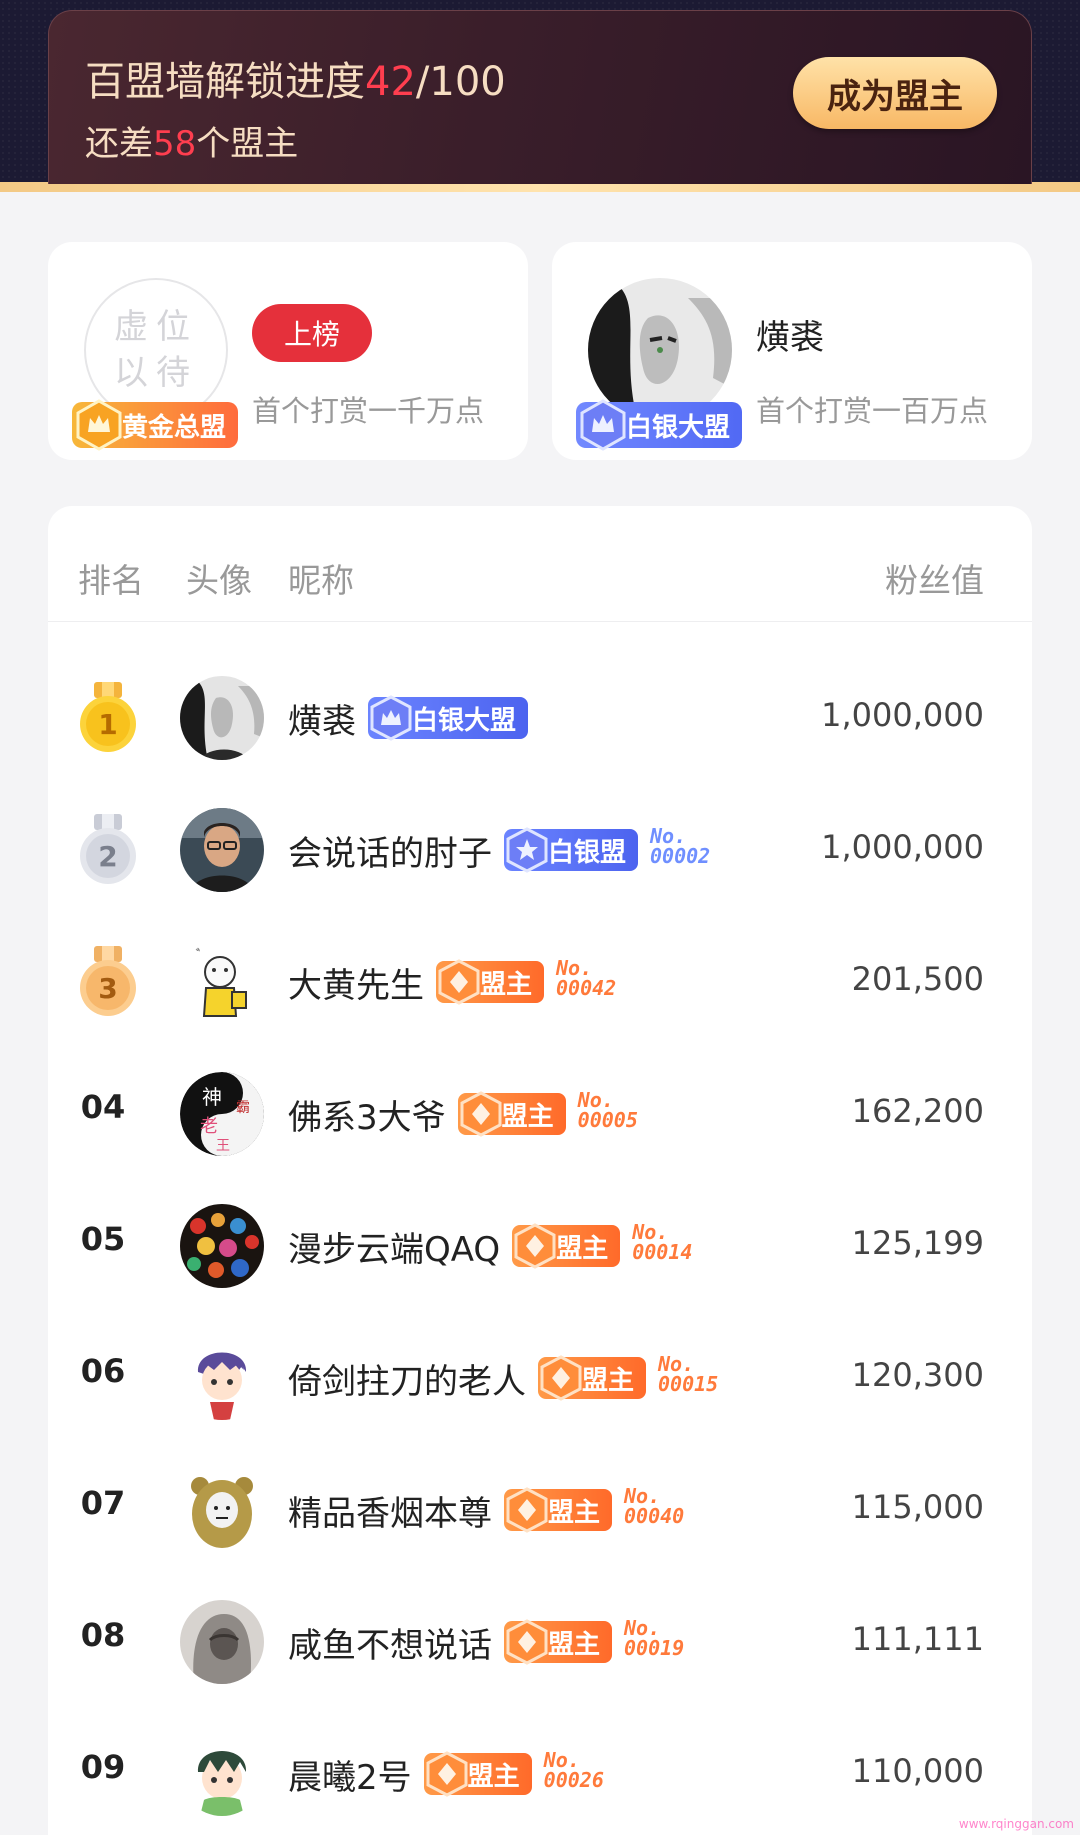  What do you see at coordinates (460, 82) in the screenshot?
I see `progress-total: /100` at bounding box center [460, 82].